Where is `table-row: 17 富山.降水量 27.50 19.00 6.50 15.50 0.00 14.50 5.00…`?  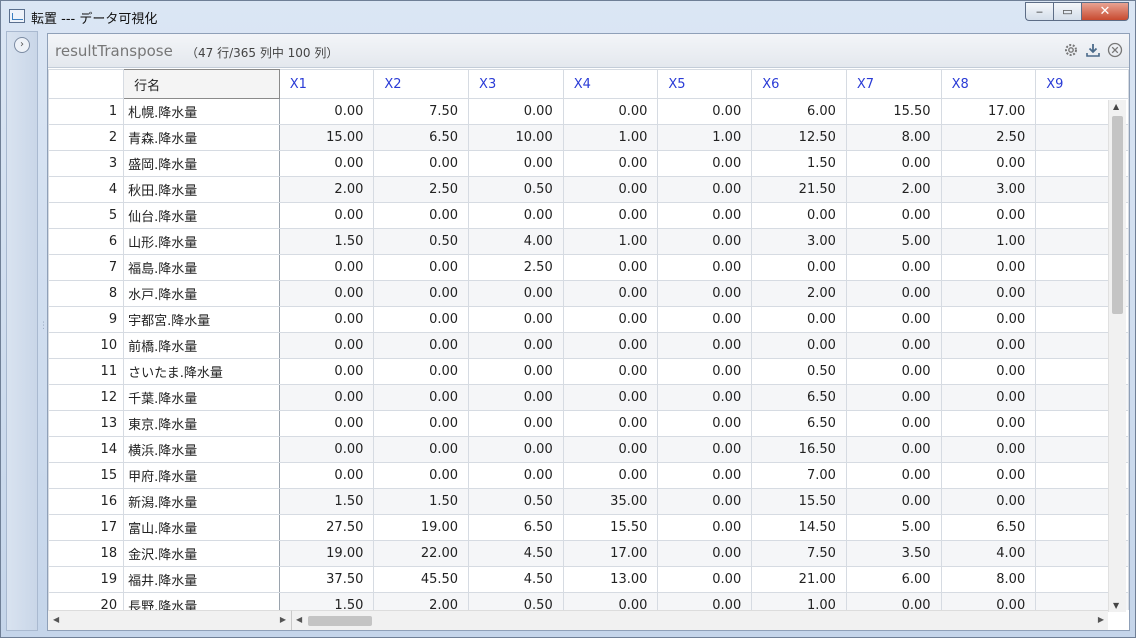 table-row: 17 富山.降水量 27.50 19.00 6.50 15.50 0.00 14.50 5.00… is located at coordinates (588, 527).